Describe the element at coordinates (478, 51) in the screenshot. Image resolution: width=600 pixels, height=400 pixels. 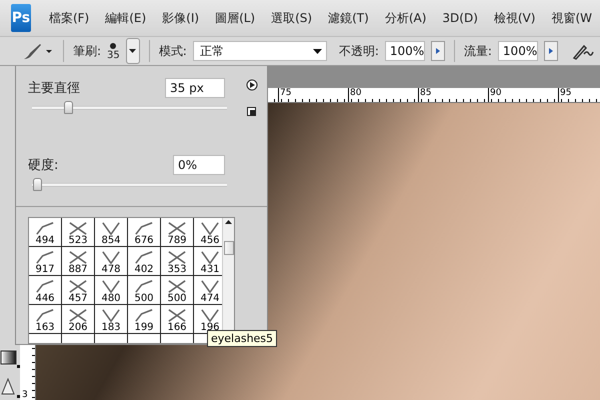
I see `flow-label: 流量:` at that location.